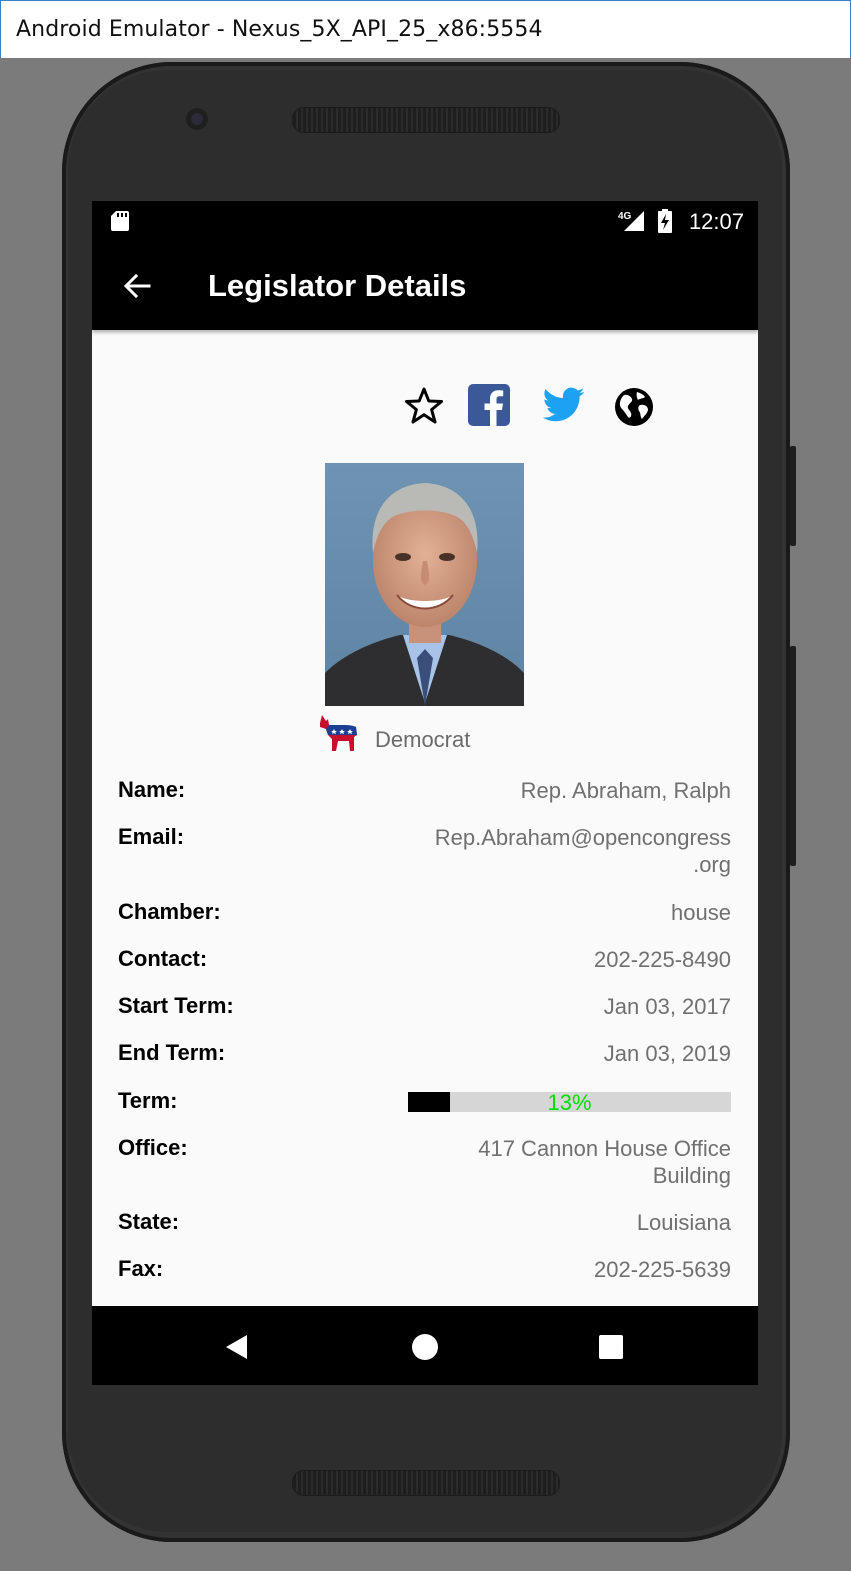 The image size is (851, 1571). I want to click on bottom-speaker, so click(426, 1483).